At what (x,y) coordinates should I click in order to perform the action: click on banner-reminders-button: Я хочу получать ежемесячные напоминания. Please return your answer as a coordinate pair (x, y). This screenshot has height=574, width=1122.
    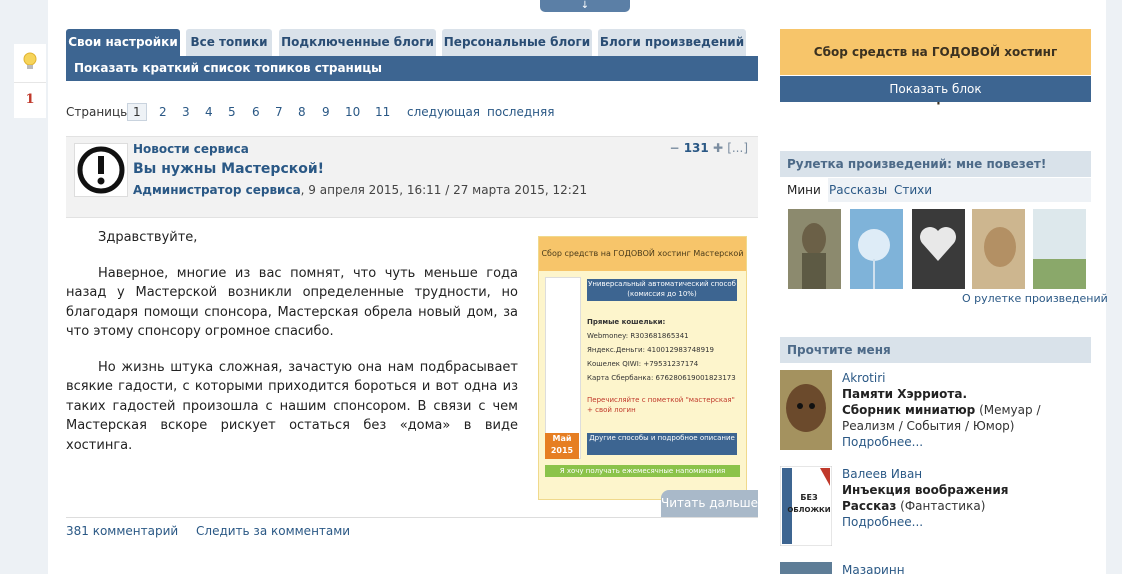
    Looking at the image, I should click on (642, 471).